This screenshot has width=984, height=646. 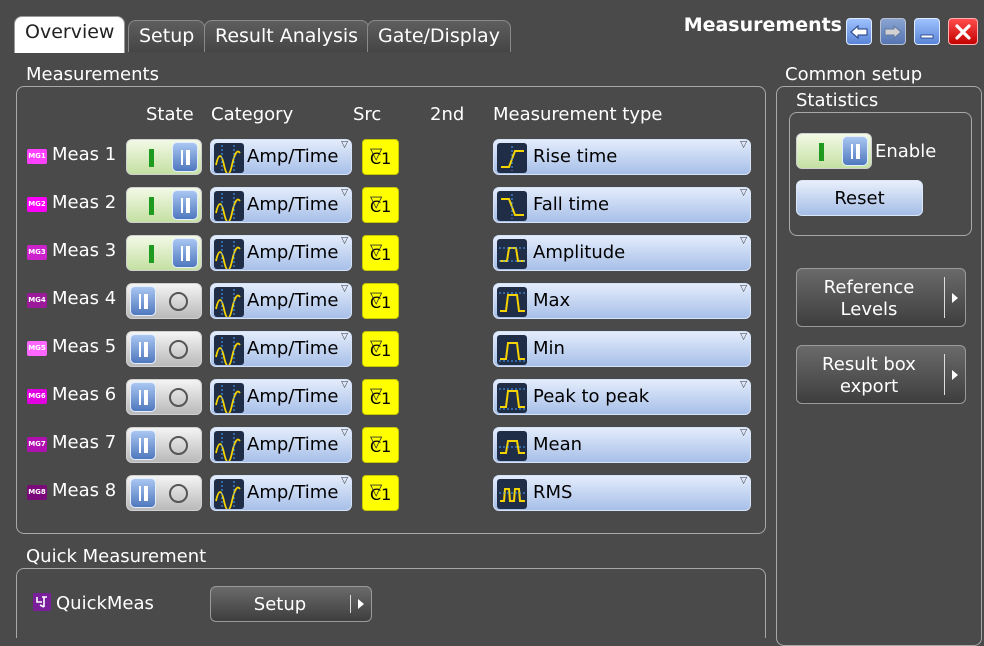 I want to click on statistics-panel, so click(x=880, y=174).